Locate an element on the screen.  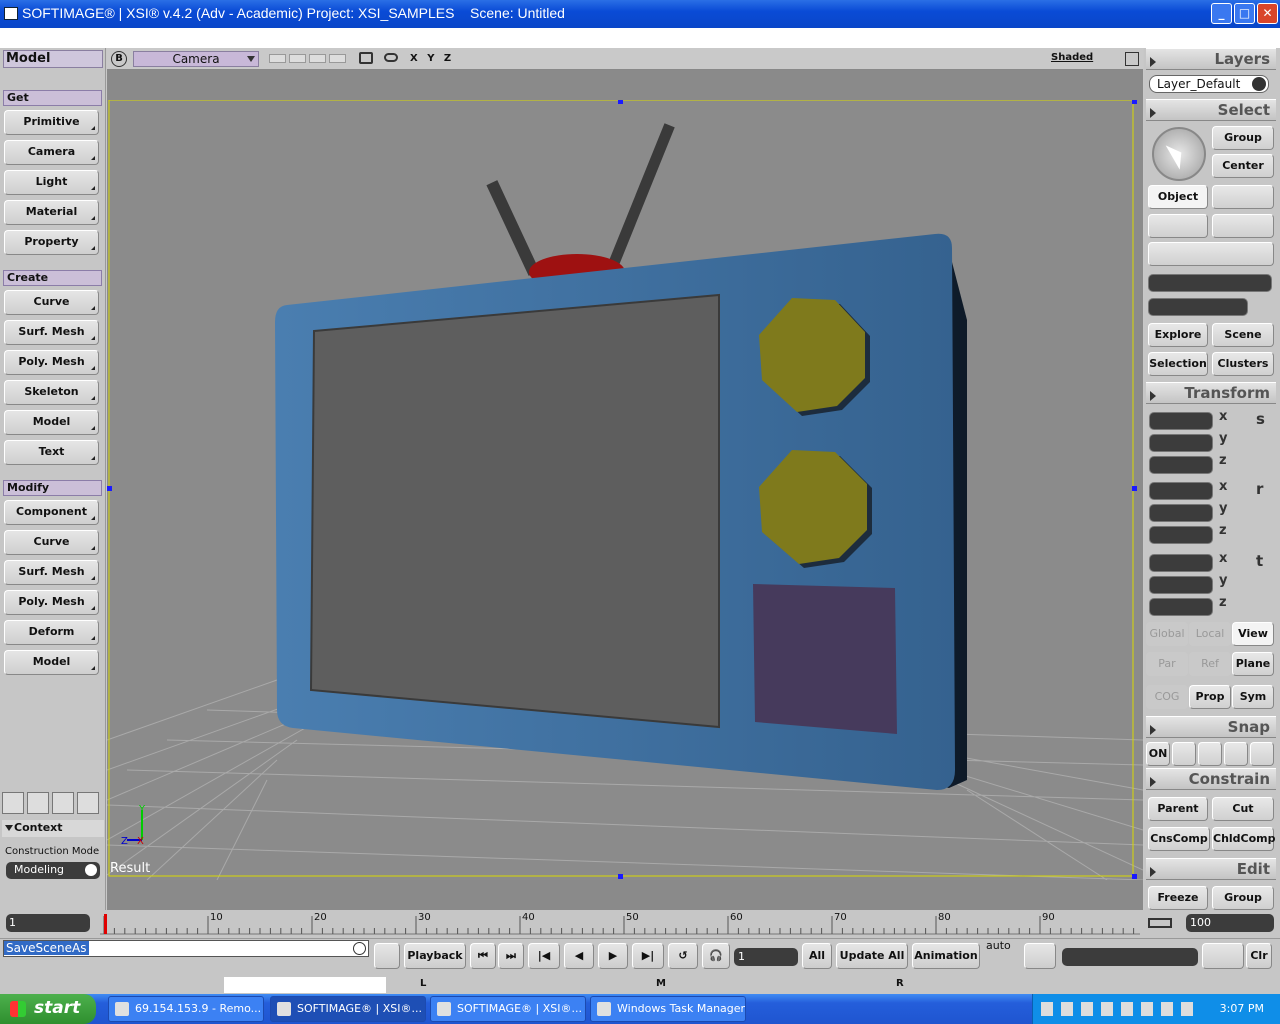
all-button: All is located at coordinates (817, 956).